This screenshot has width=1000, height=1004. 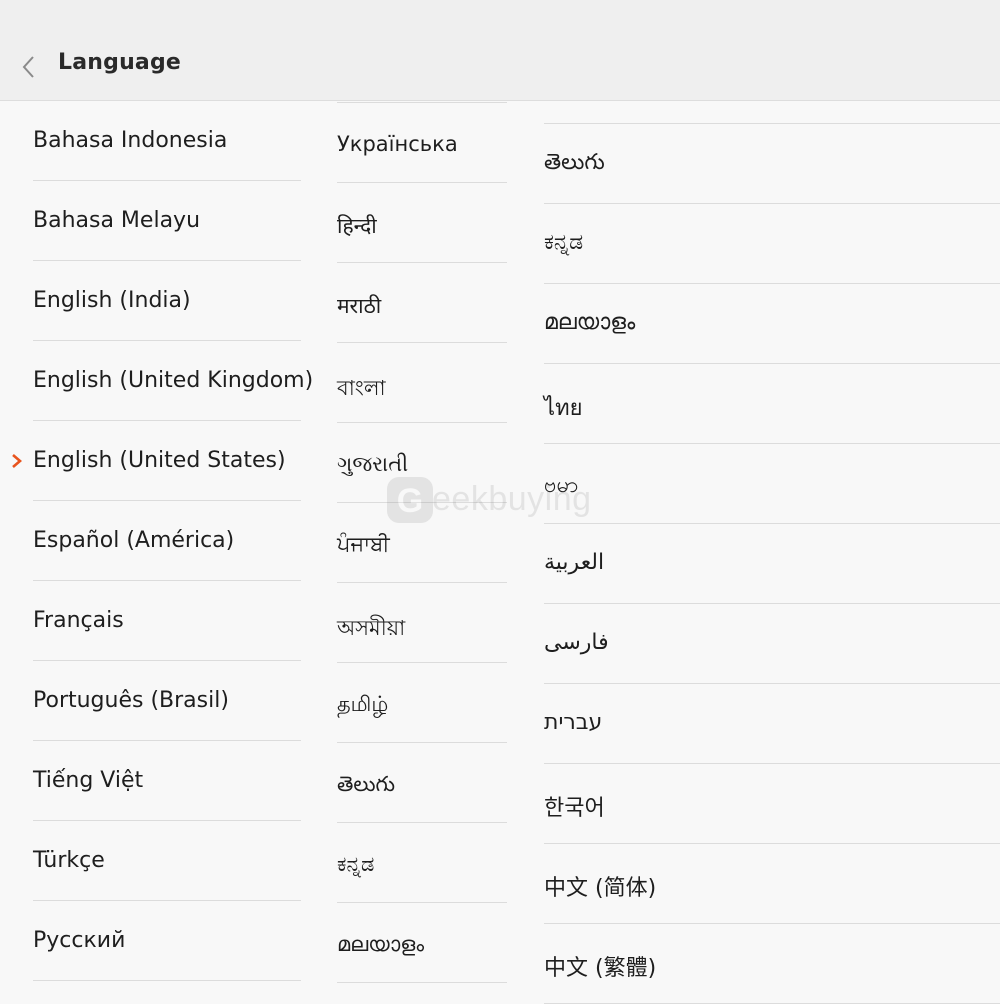 I want to click on language-option: Русский, so click(x=167, y=941).